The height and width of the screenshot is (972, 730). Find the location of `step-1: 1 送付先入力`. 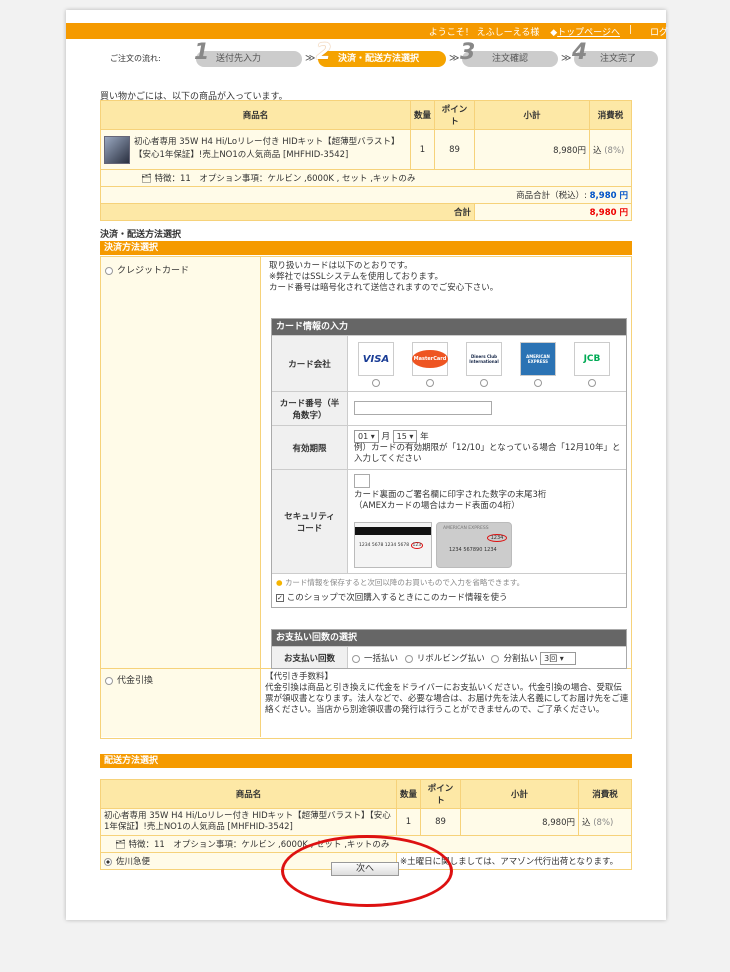

step-1: 1 送付先入力 is located at coordinates (248, 54).